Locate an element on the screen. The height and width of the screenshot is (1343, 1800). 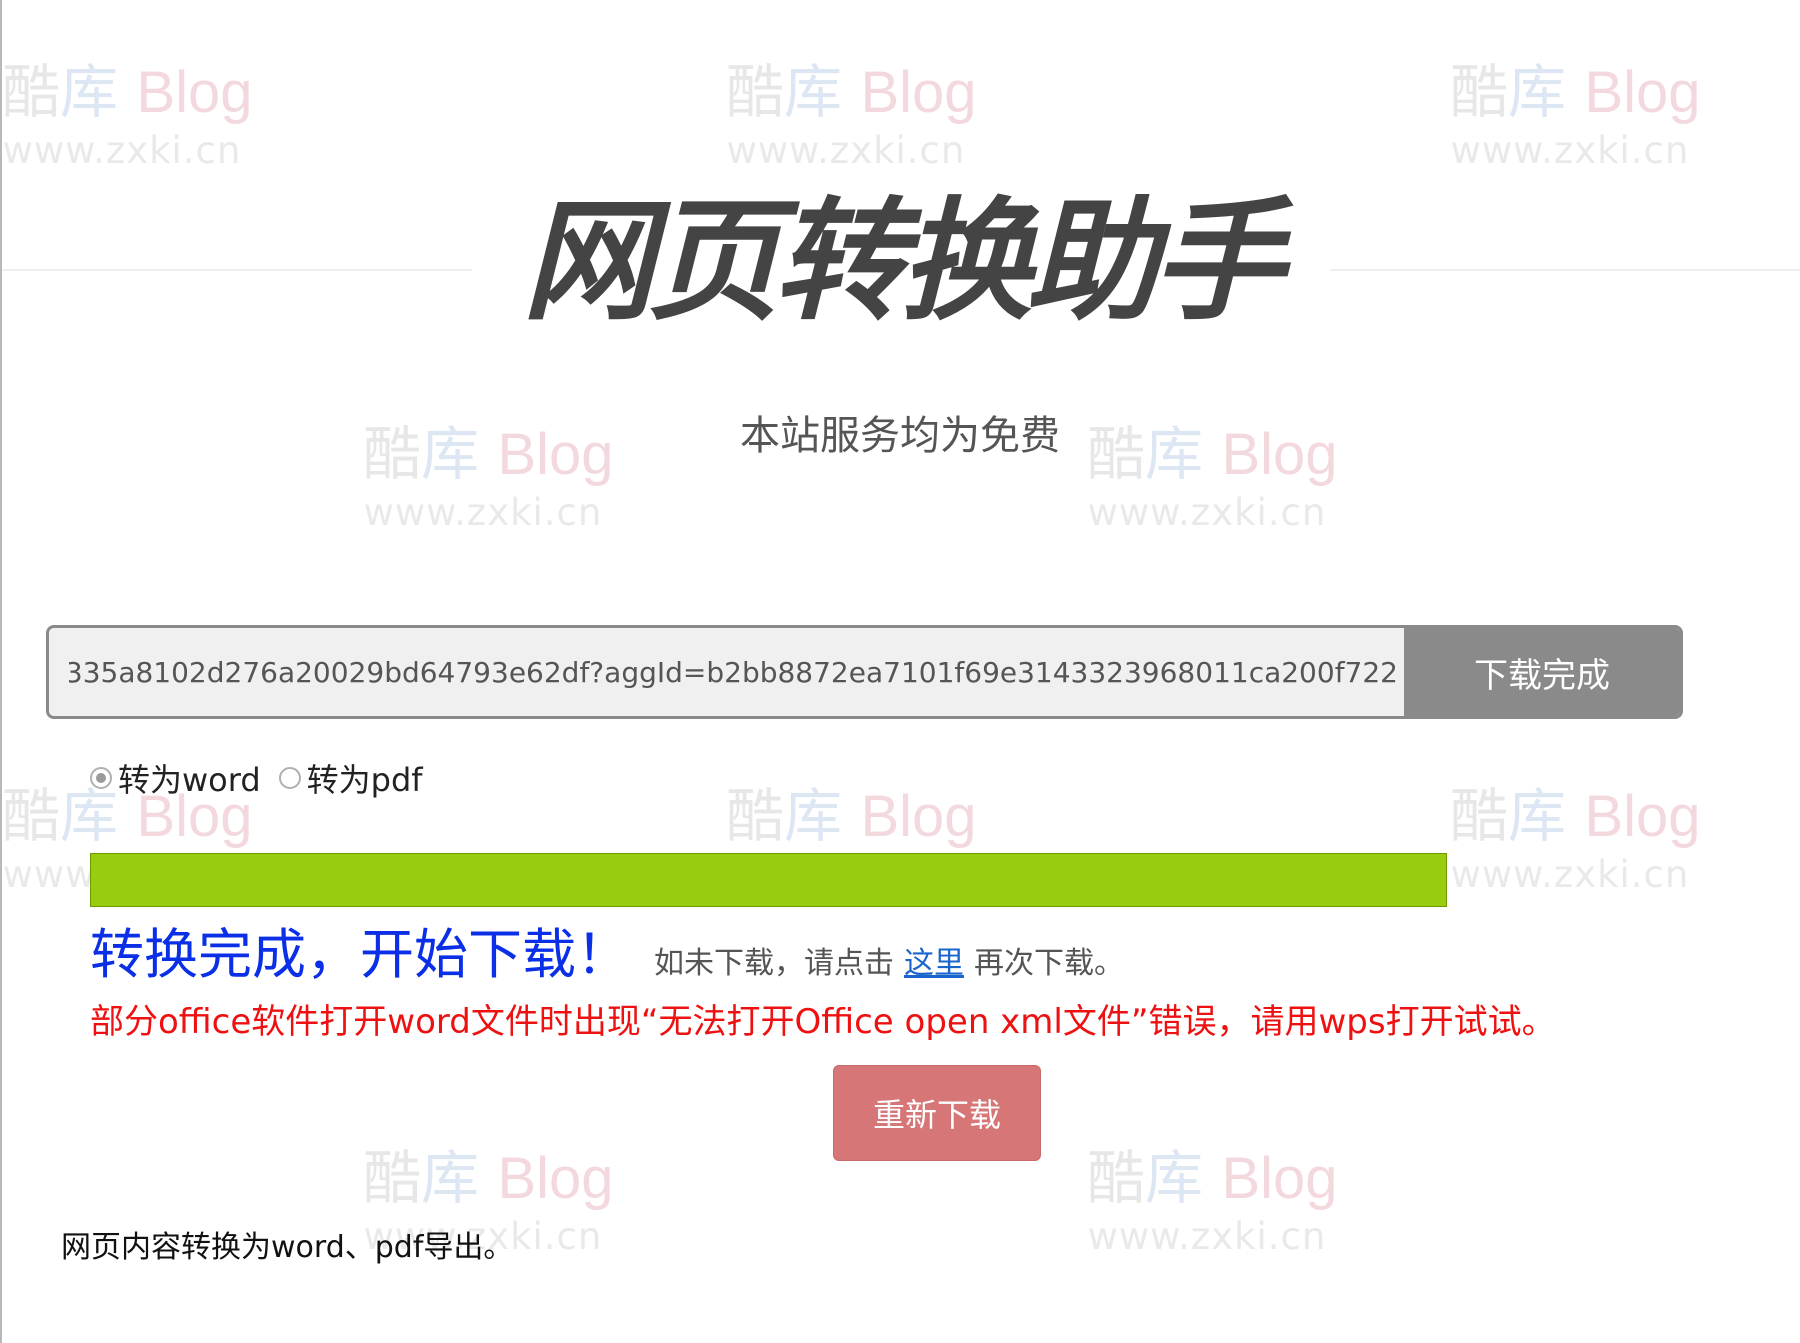
page-title: 网页转换助手 is located at coordinates (903, 262).